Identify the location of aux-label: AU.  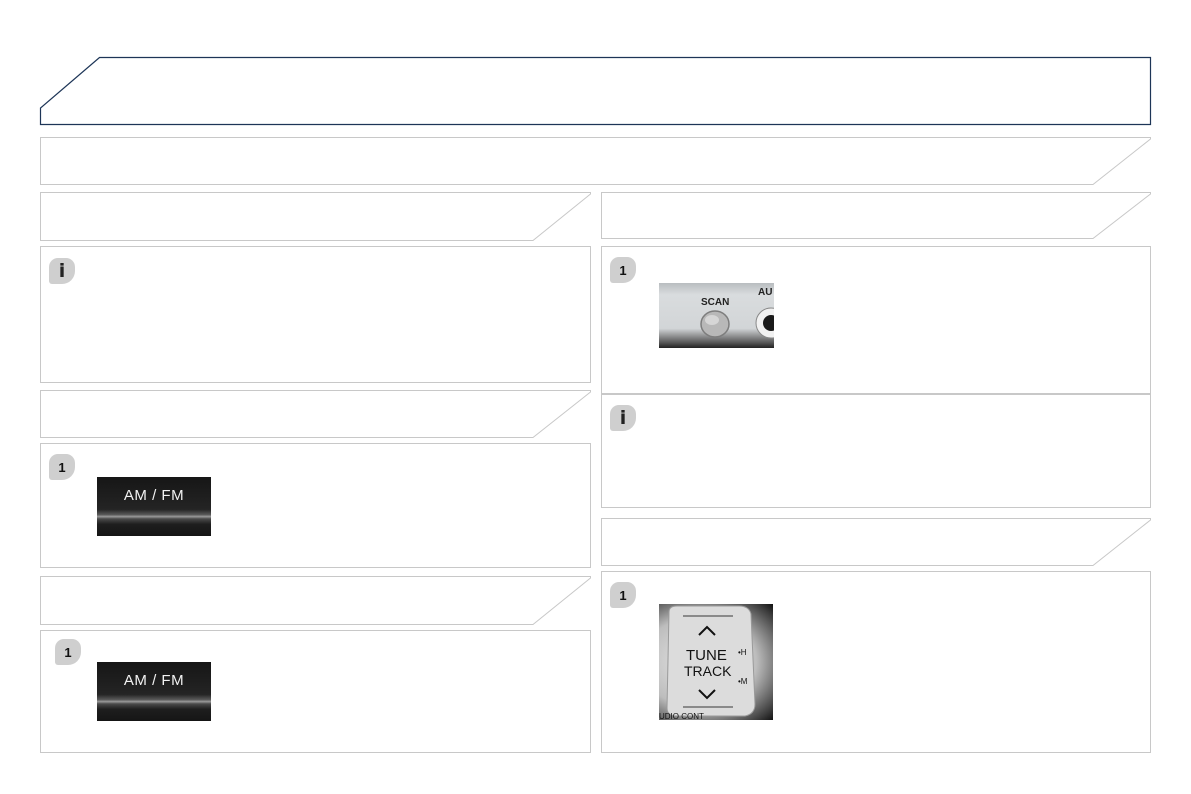
(765, 292).